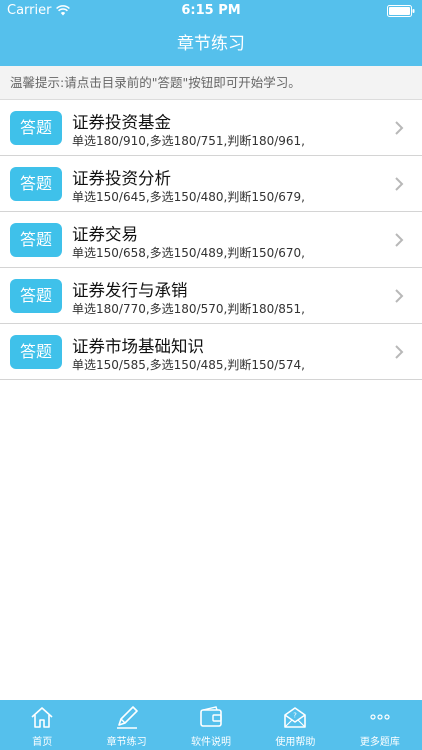 The height and width of the screenshot is (750, 422). Describe the element at coordinates (121, 122) in the screenshot. I see `chapter-title: 证券投资基金` at that location.